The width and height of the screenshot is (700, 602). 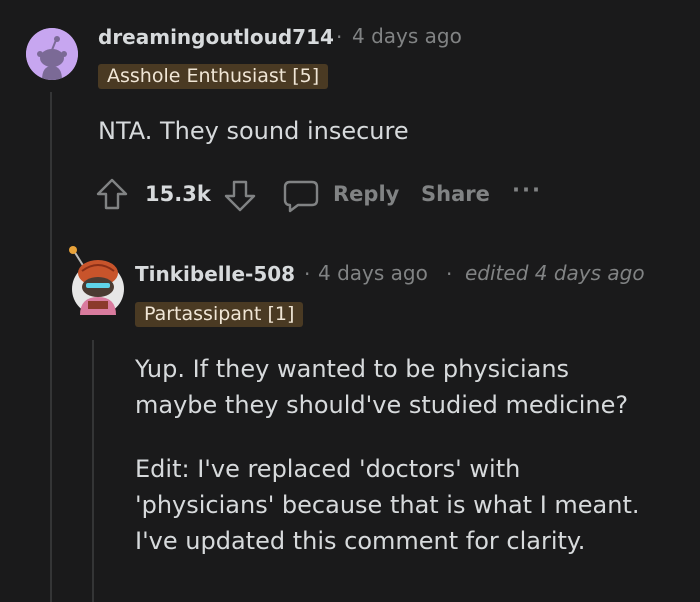 I want to click on user-flair: Asshole Enthusiast [5], so click(x=213, y=76).